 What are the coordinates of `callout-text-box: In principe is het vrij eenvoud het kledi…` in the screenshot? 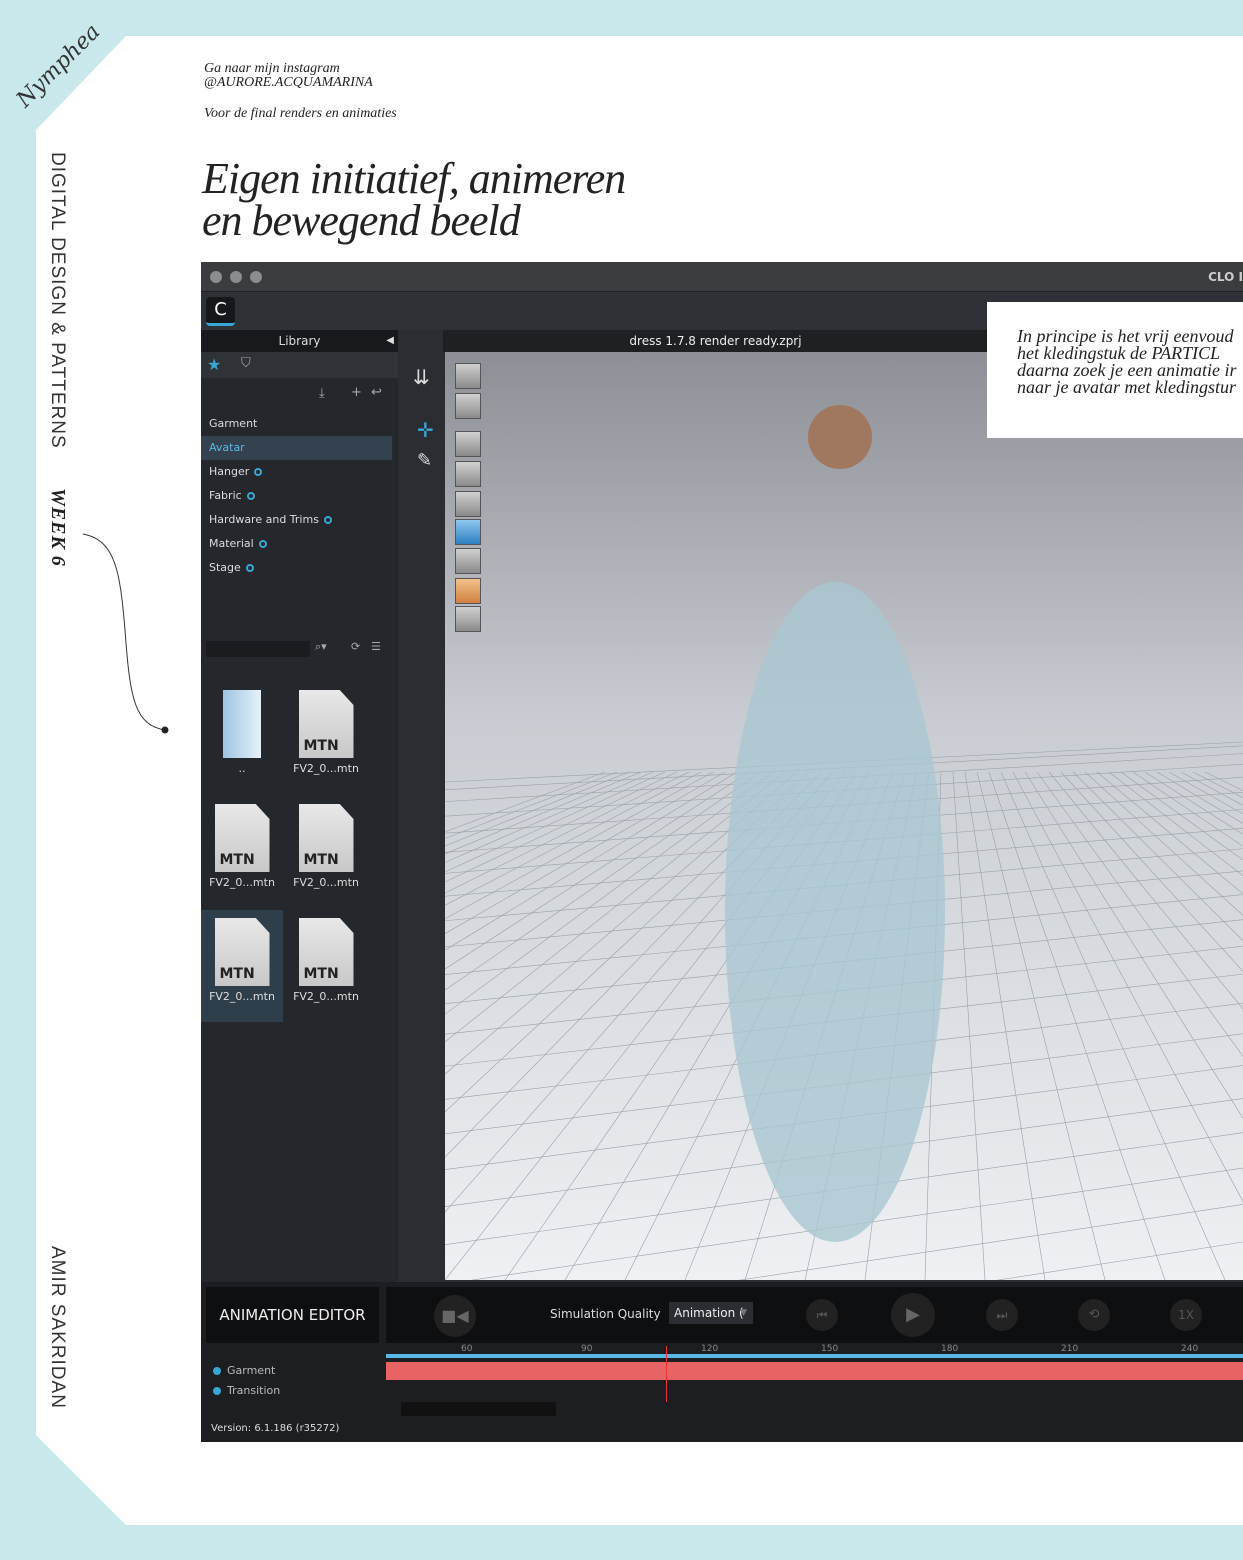 It's located at (1115, 370).